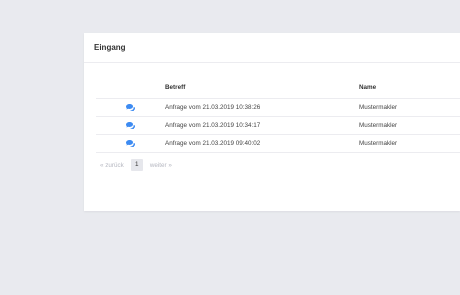  Describe the element at coordinates (112, 165) in the screenshot. I see `pagination-prev-link: « zurück` at that location.